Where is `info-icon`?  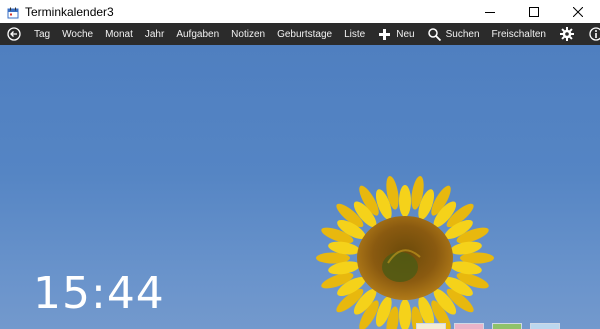 info-icon is located at coordinates (594, 34).